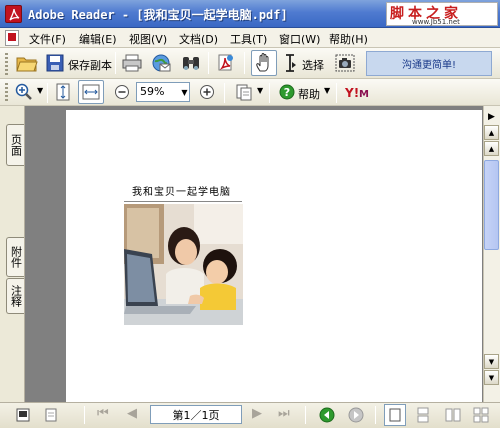  Describe the element at coordinates (491, 205) in the screenshot. I see `scrollbar-thumb` at that location.